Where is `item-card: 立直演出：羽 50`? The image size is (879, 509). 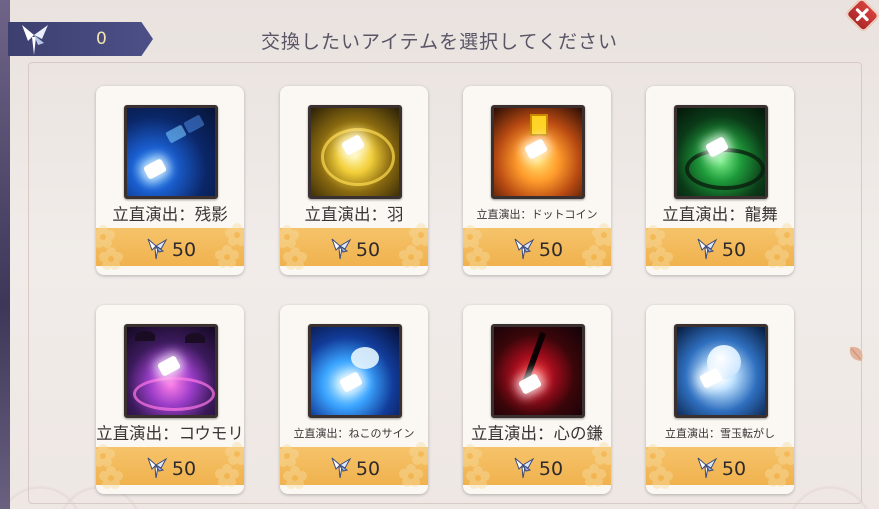
item-card: 立直演出：羽 50 is located at coordinates (354, 180).